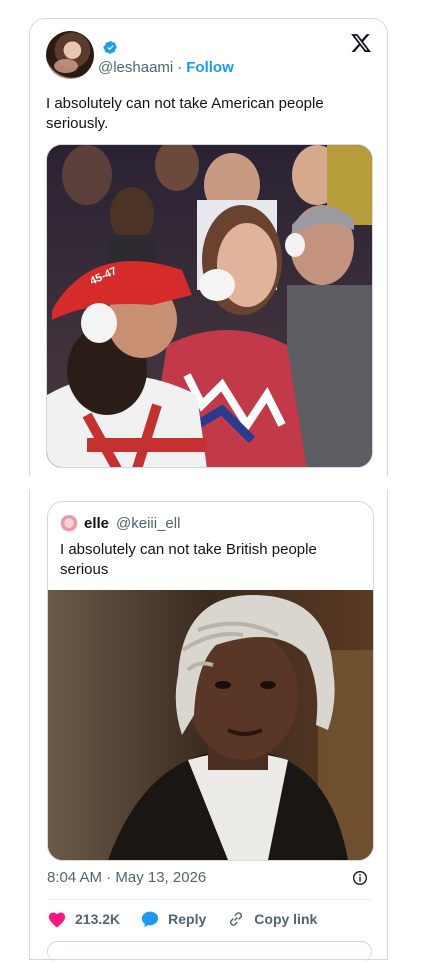 The width and height of the screenshot is (428, 962). I want to click on info-icon, so click(360, 878).